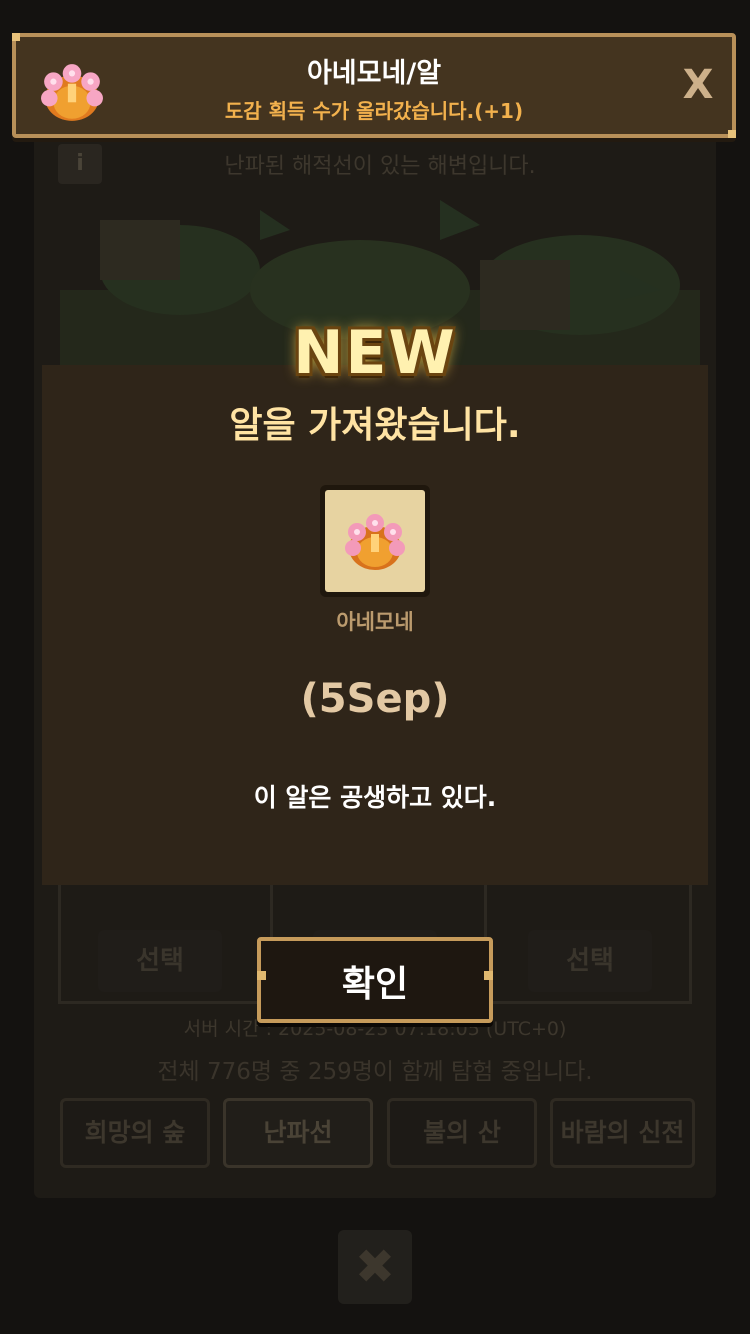  I want to click on item-slot, so click(375, 541).